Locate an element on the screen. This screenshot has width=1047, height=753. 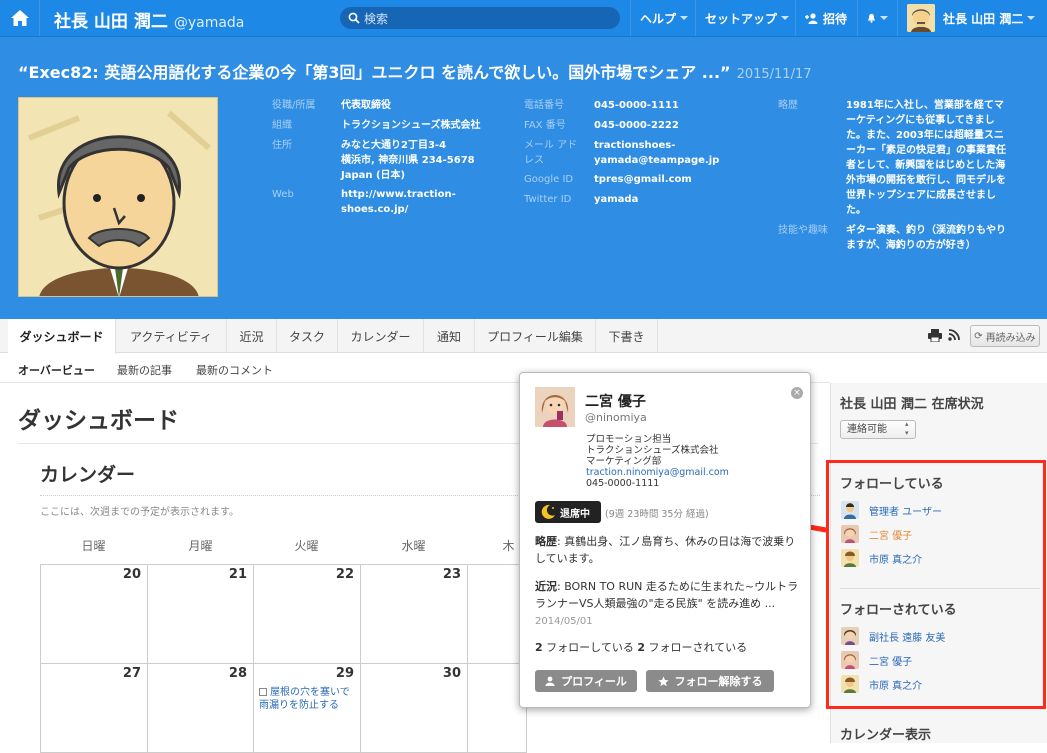
calendar-day: 21 is located at coordinates (200, 614).